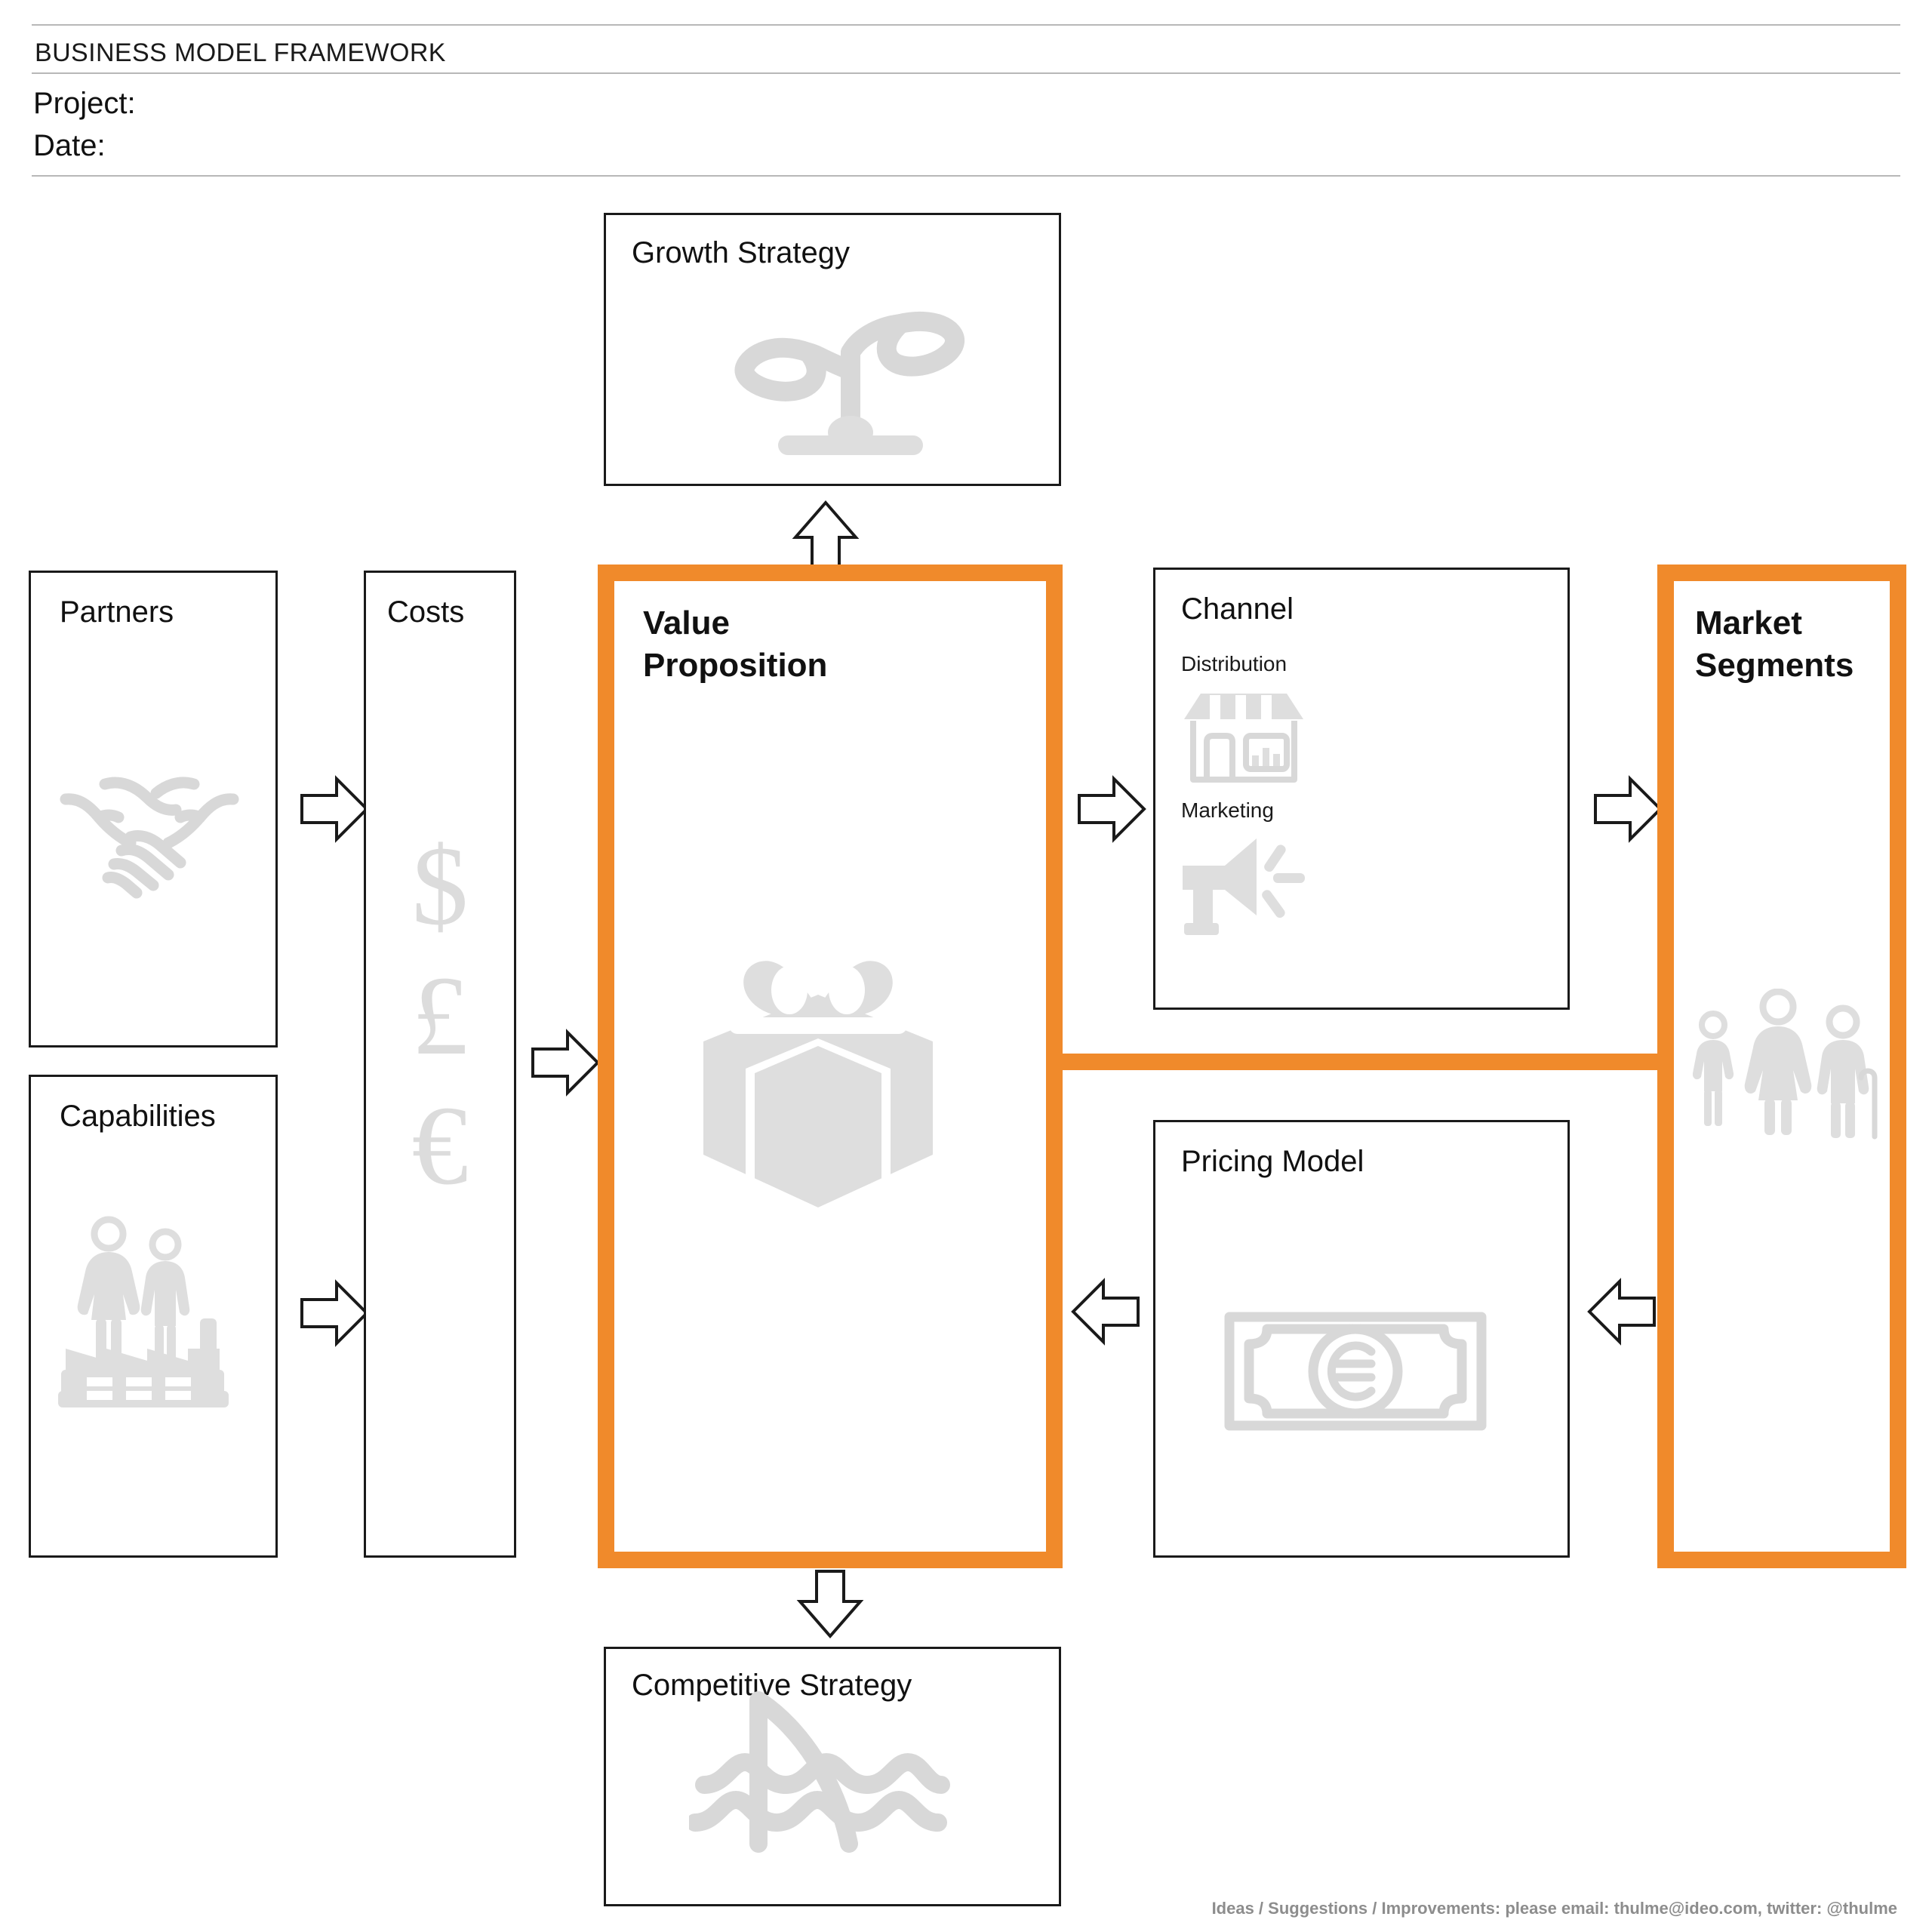  What do you see at coordinates (69, 146) in the screenshot?
I see `date-field-label: Date:` at bounding box center [69, 146].